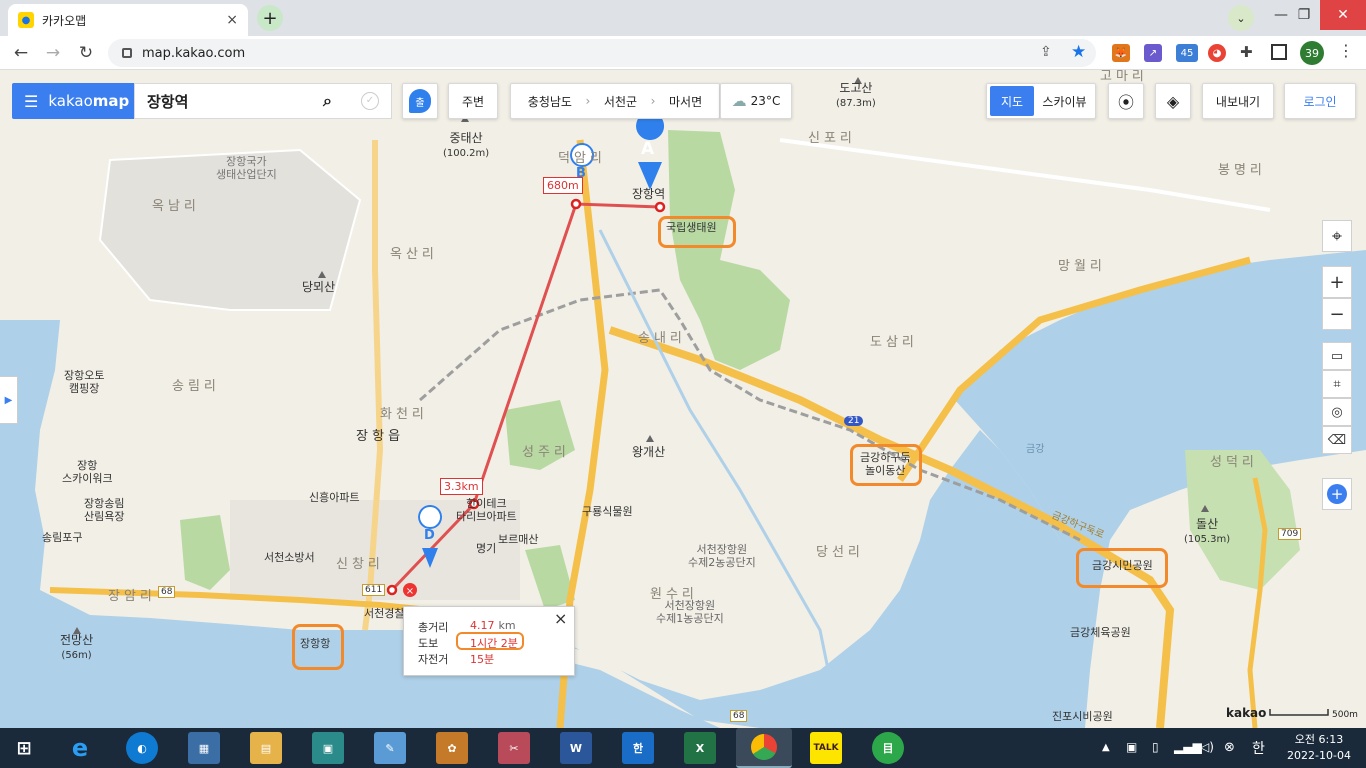 This screenshot has height=768, width=1366. I want to click on place-bongmyeongri: 봉명리, so click(1242, 170).